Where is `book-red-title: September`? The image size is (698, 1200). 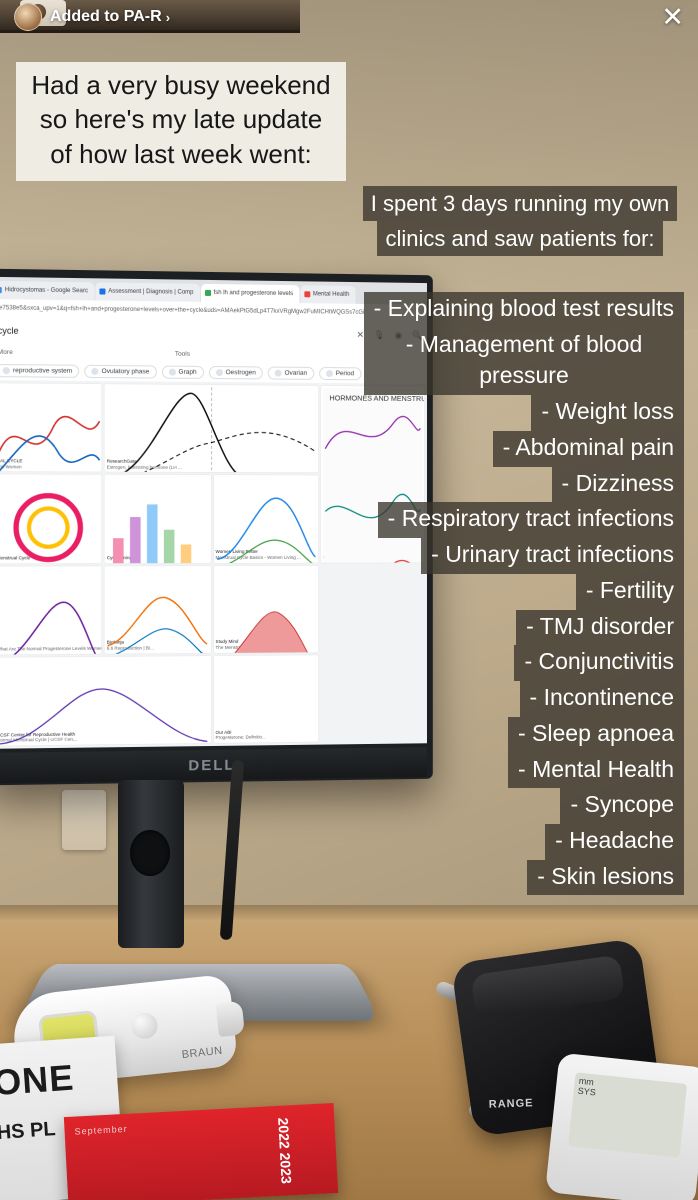
book-red-title: September is located at coordinates (101, 1130).